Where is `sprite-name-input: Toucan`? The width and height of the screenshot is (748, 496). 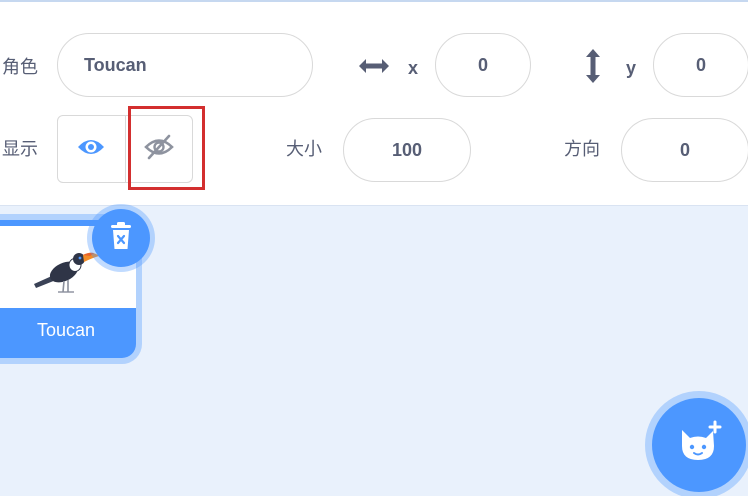
sprite-name-input: Toucan is located at coordinates (185, 65).